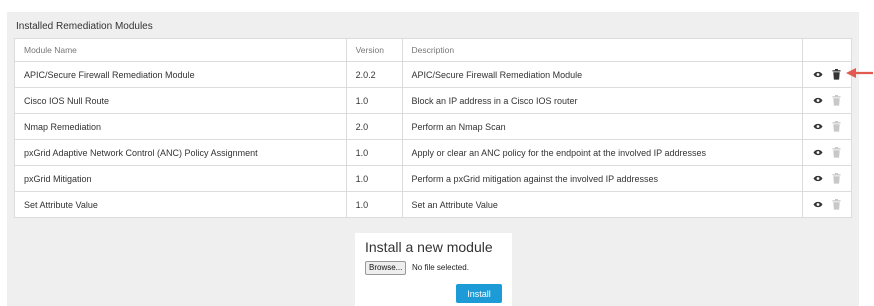 The height and width of the screenshot is (306, 874). What do you see at coordinates (84, 26) in the screenshot?
I see `panel-title: Installed Remediation Modules` at bounding box center [84, 26].